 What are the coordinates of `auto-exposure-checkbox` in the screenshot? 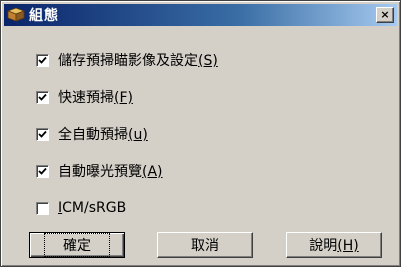 It's located at (42, 171).